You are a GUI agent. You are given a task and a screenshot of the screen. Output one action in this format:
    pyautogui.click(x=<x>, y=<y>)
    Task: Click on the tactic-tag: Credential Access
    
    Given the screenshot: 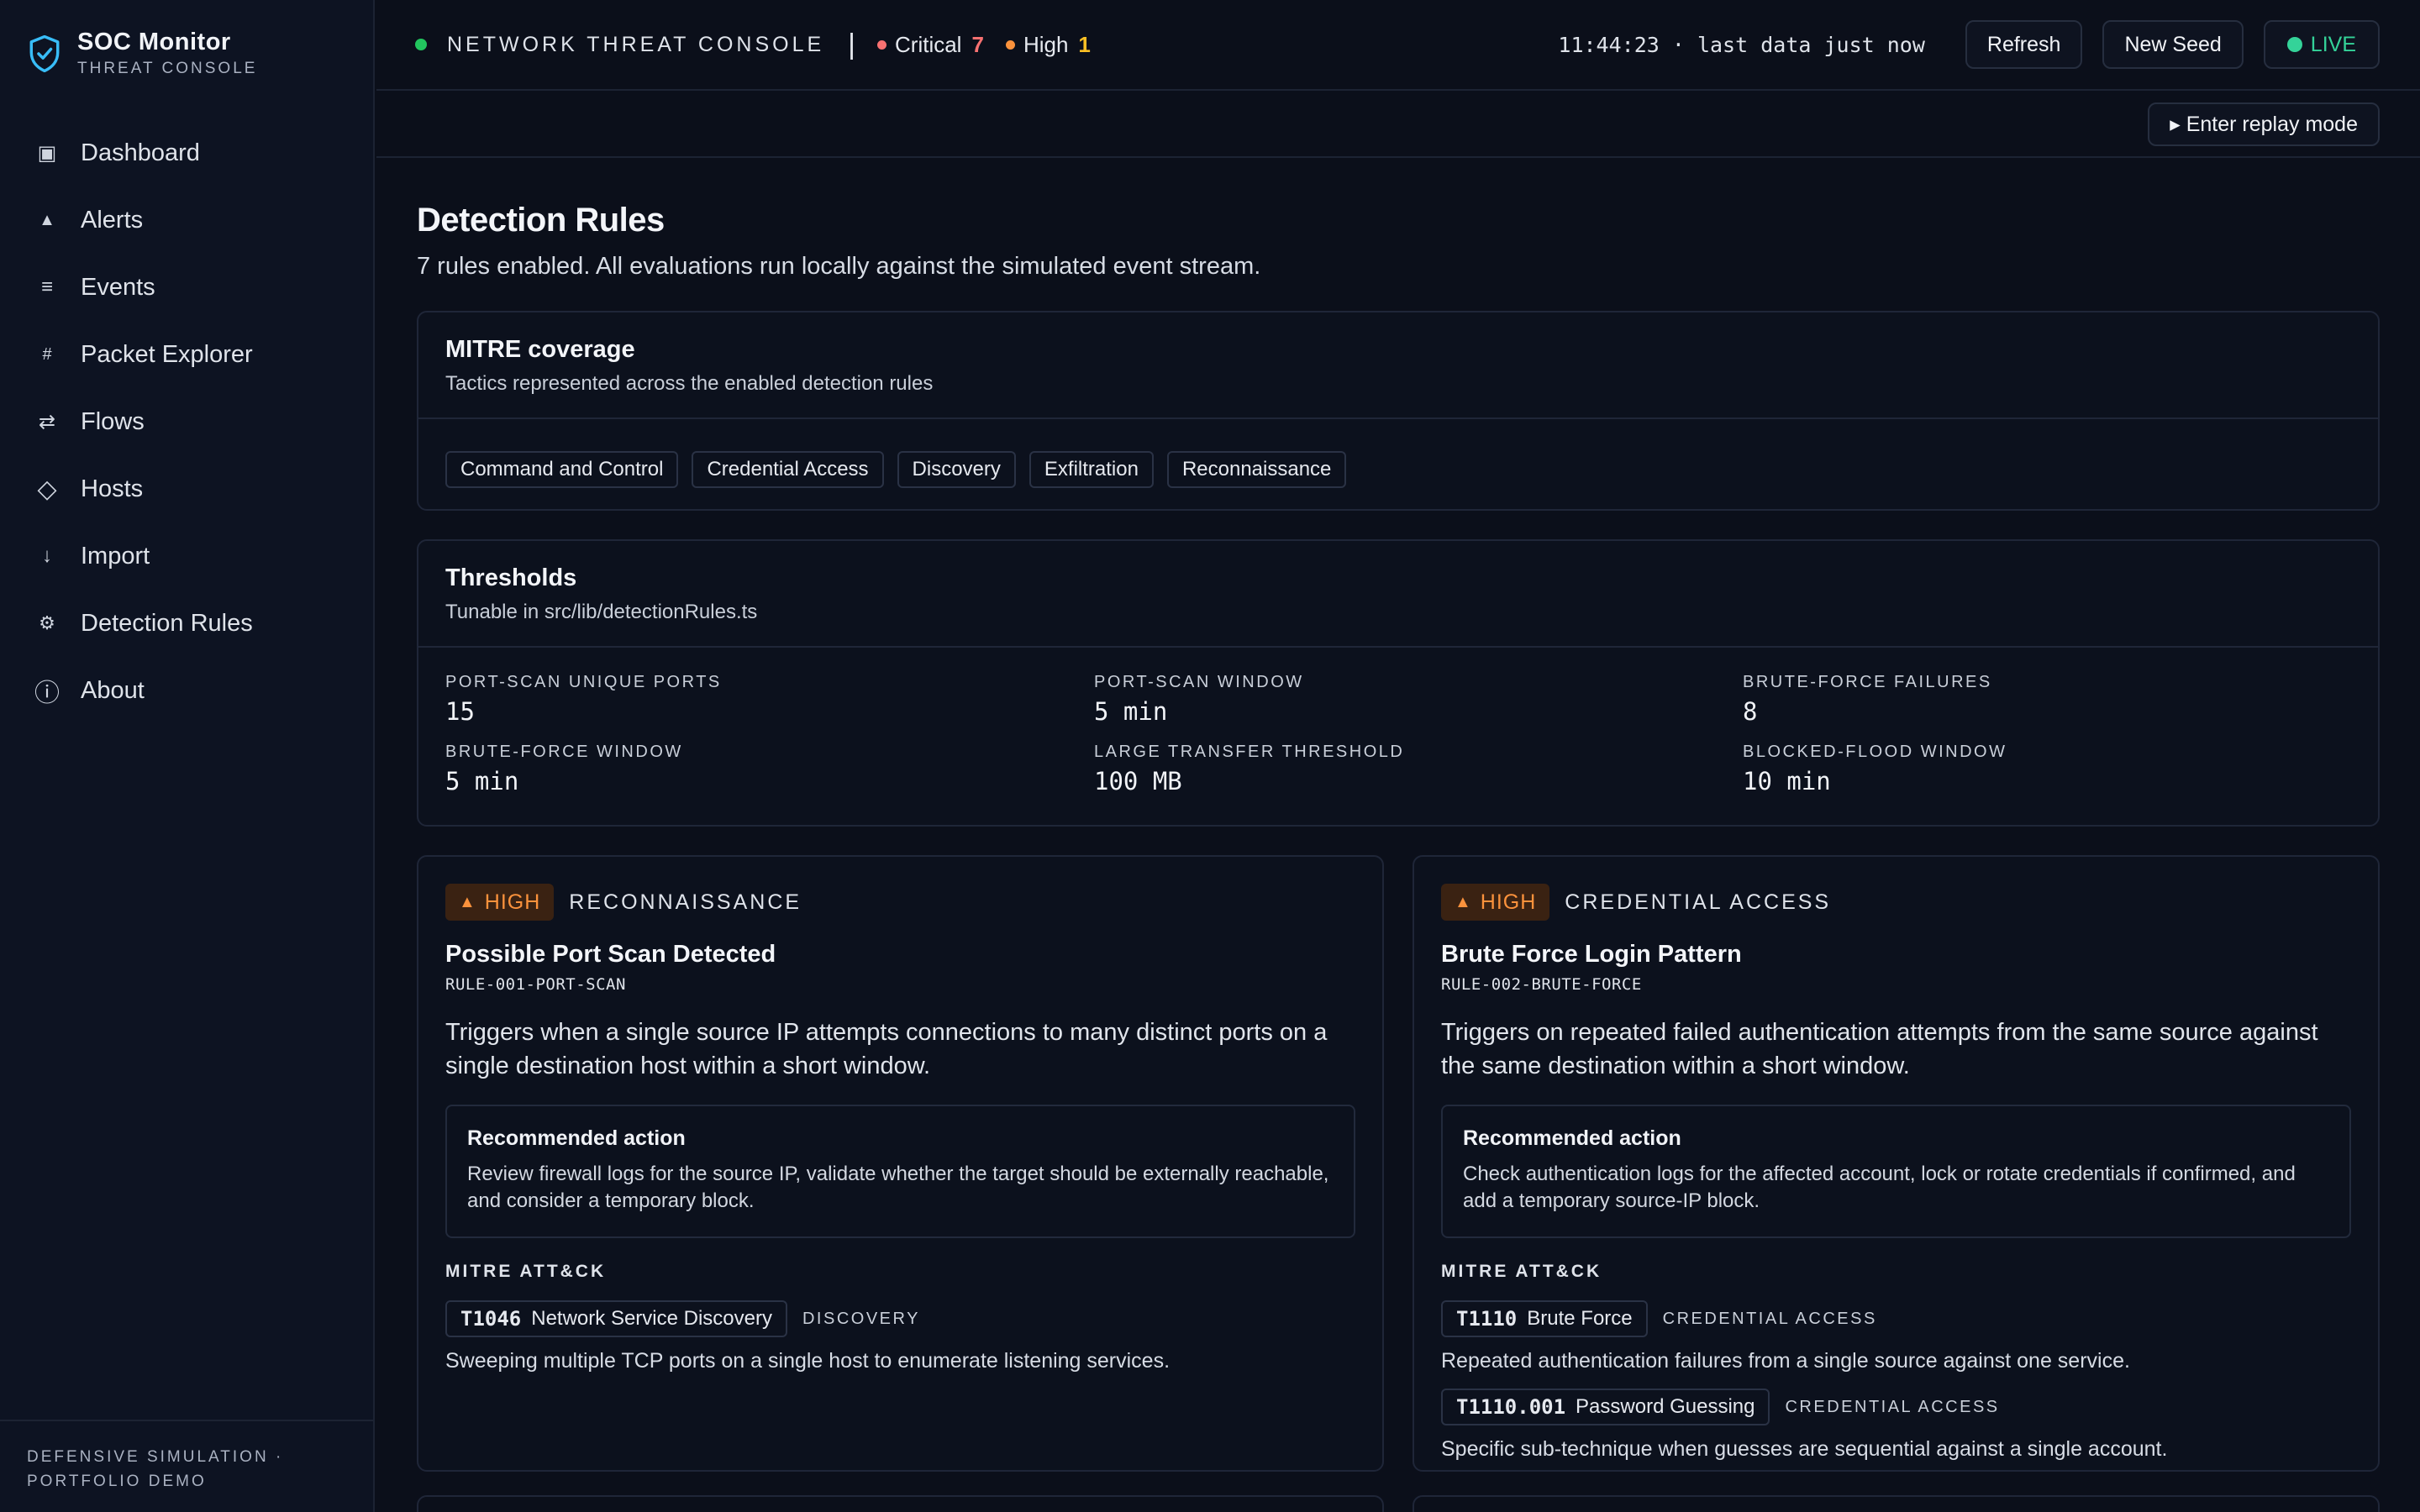 What is the action you would take?
    pyautogui.click(x=788, y=469)
    